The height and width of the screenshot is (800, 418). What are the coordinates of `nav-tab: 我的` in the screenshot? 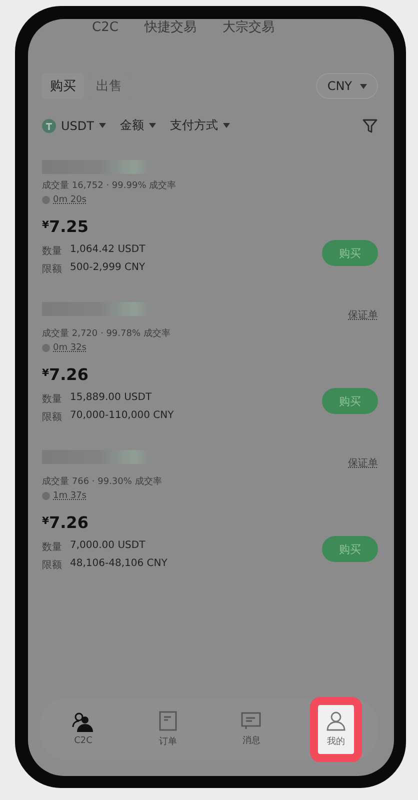 It's located at (336, 729).